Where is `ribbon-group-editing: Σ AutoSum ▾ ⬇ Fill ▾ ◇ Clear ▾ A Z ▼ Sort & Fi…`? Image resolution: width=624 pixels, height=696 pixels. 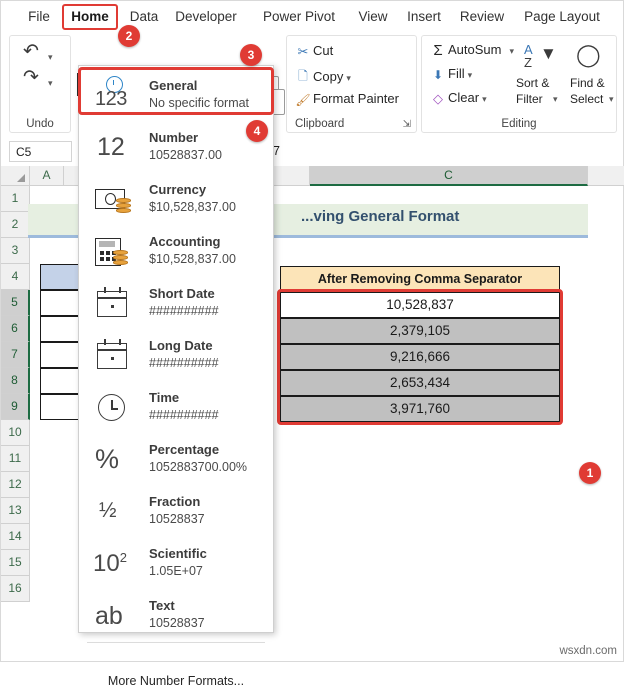
ribbon-group-editing: Σ AutoSum ▾ ⬇ Fill ▾ ◇ Clear ▾ A Z ▼ Sort & Fi… is located at coordinates (519, 84).